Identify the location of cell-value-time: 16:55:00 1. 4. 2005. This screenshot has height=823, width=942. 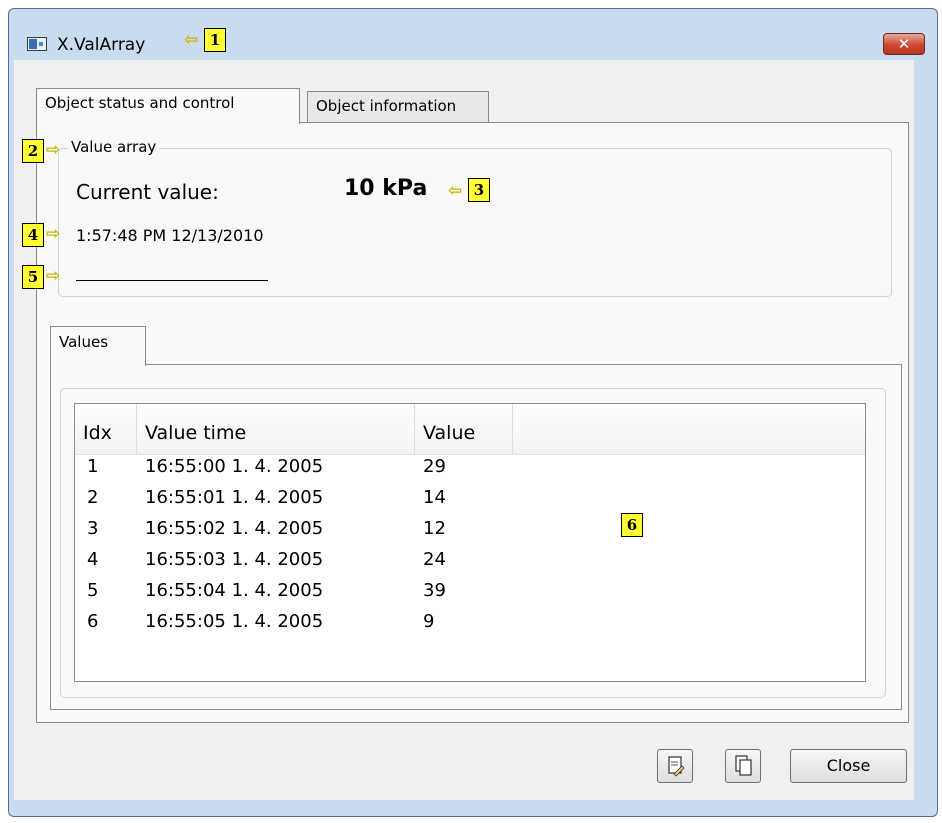
(234, 466).